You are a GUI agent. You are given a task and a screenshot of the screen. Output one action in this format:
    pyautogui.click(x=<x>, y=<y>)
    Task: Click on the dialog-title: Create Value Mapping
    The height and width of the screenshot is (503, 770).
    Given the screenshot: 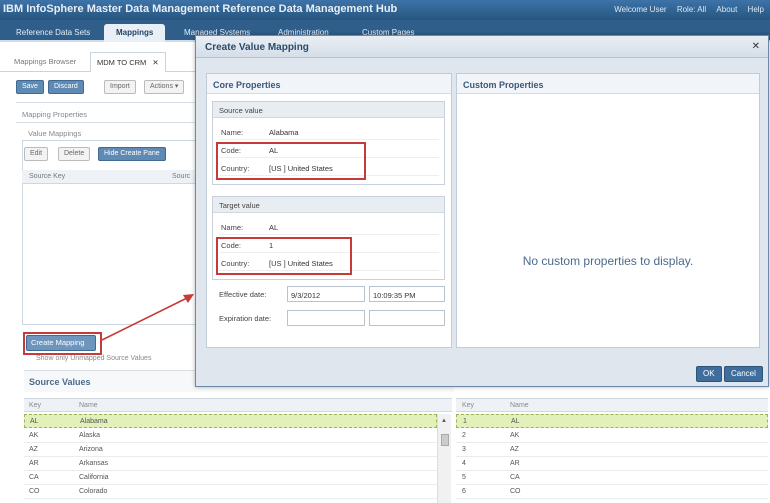 What is the action you would take?
    pyautogui.click(x=257, y=47)
    